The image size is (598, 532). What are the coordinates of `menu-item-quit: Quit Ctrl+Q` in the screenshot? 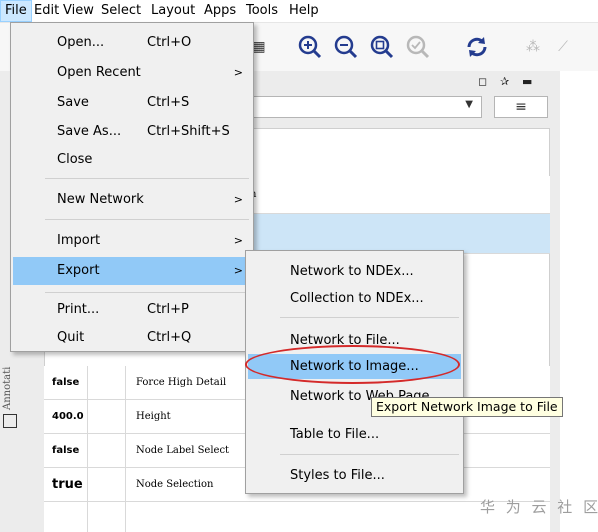 It's located at (132, 337).